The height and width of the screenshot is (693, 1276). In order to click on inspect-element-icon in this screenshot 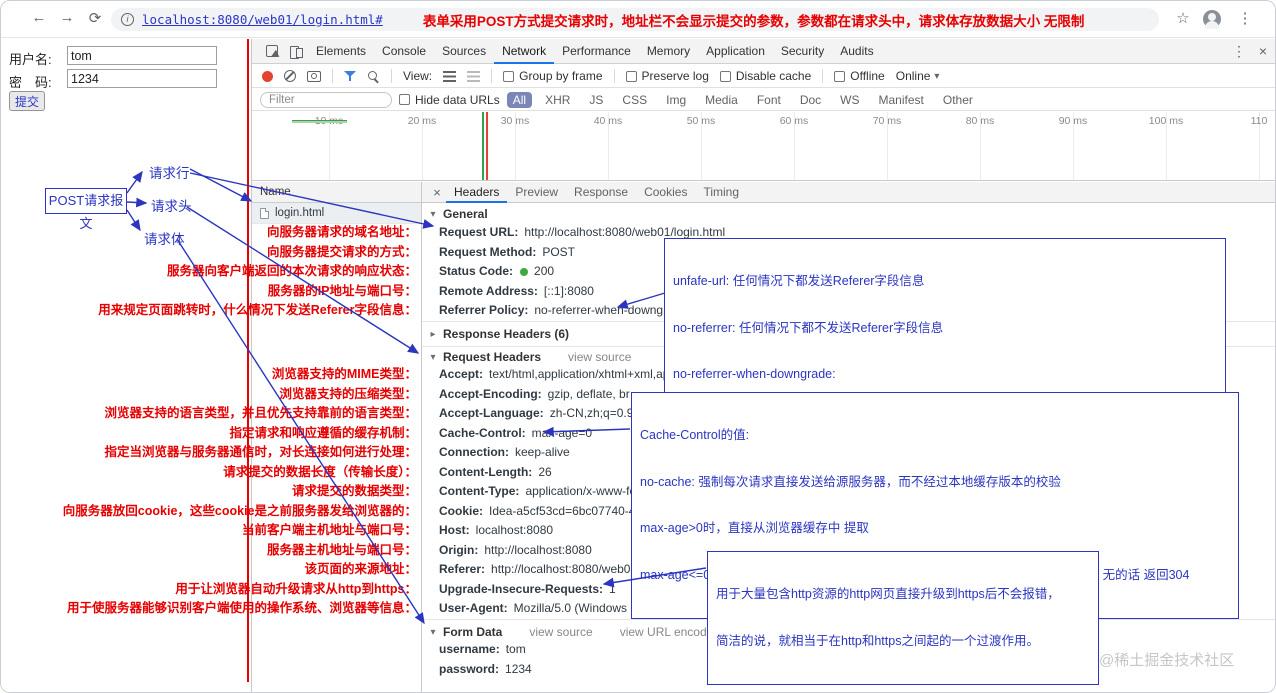, I will do `click(272, 51)`.